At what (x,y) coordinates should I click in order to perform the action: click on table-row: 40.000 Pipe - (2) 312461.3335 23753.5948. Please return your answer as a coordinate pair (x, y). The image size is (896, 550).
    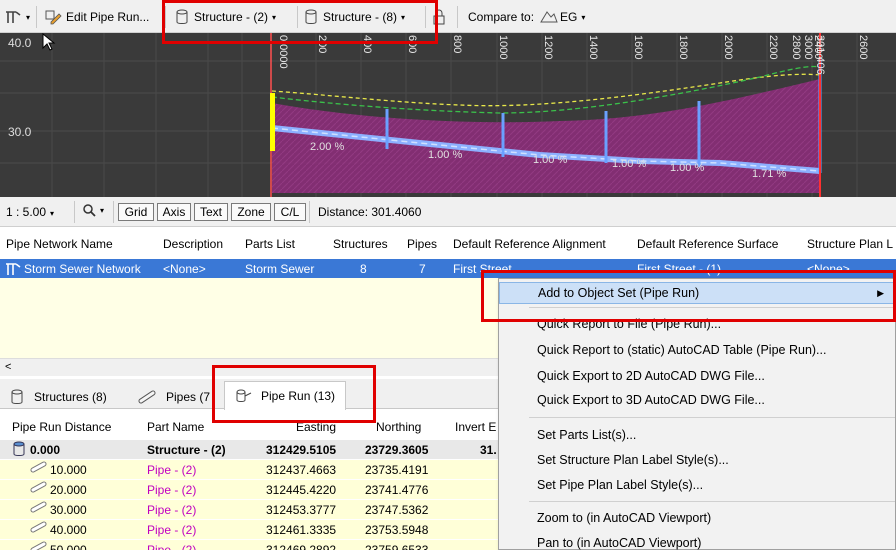
    Looking at the image, I should click on (249, 529).